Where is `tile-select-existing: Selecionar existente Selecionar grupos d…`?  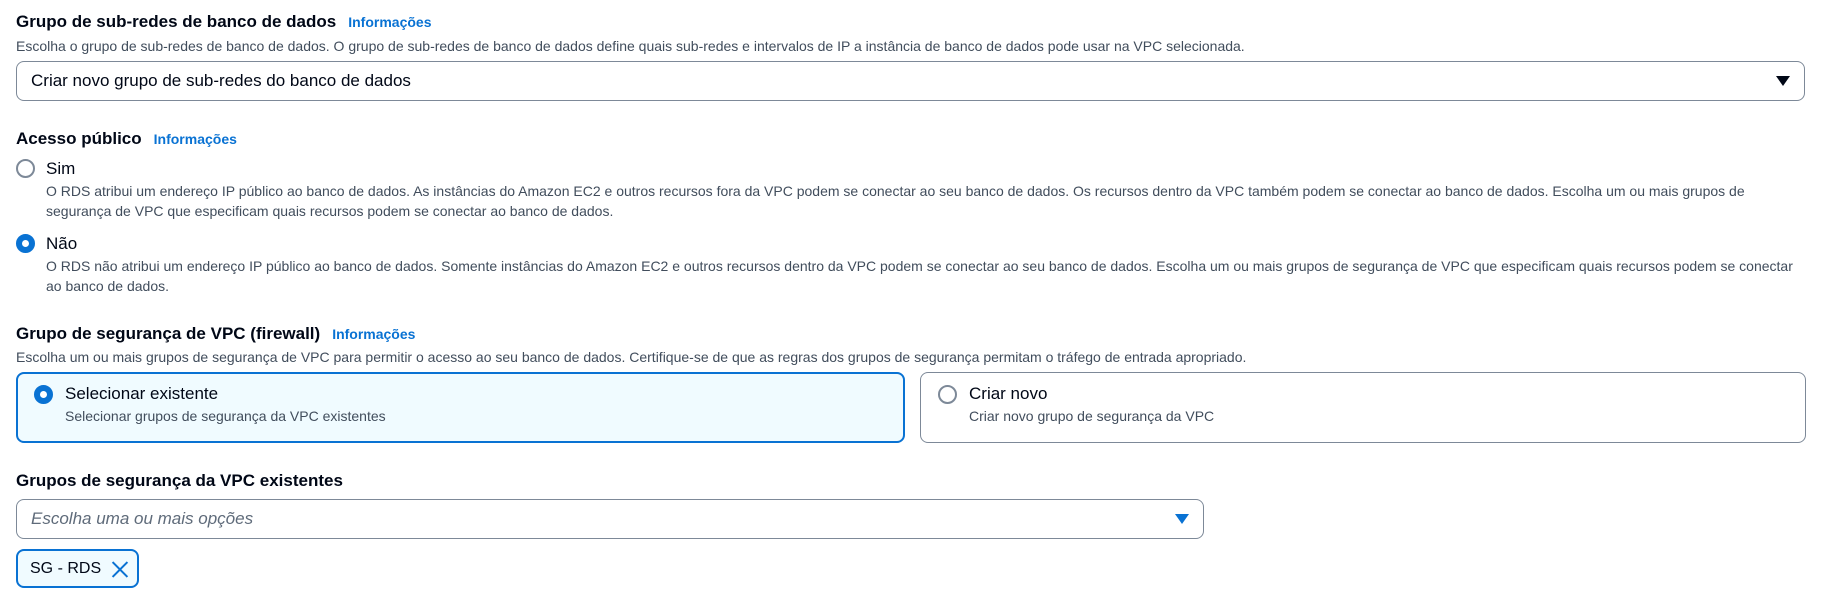 tile-select-existing: Selecionar existente Selecionar grupos d… is located at coordinates (460, 407).